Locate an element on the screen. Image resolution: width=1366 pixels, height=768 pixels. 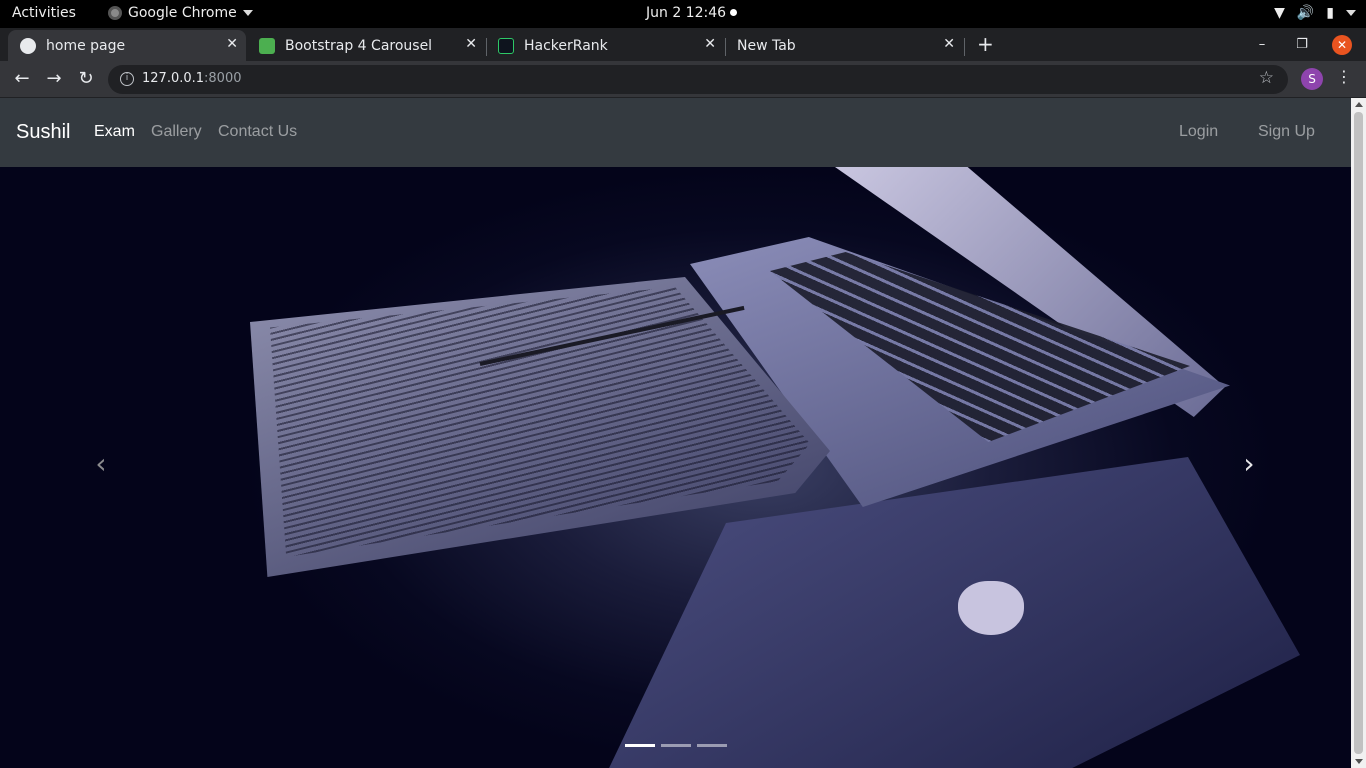
carousel-next-button: › is located at coordinates (1249, 467).